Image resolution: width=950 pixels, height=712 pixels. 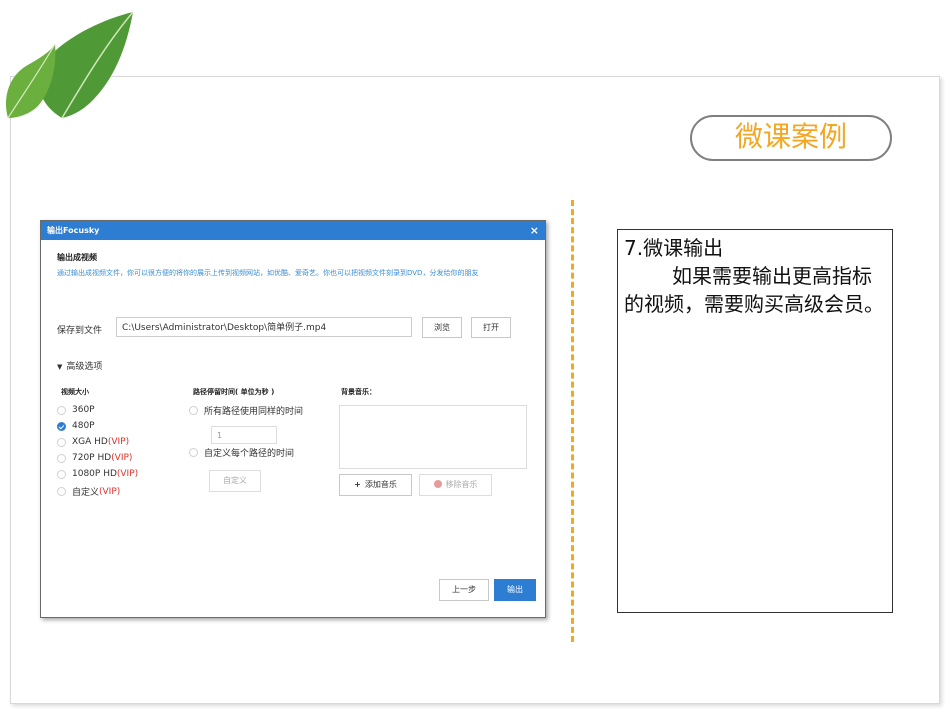 What do you see at coordinates (80, 331) in the screenshot?
I see `save-to-file-label: 保存到文件` at bounding box center [80, 331].